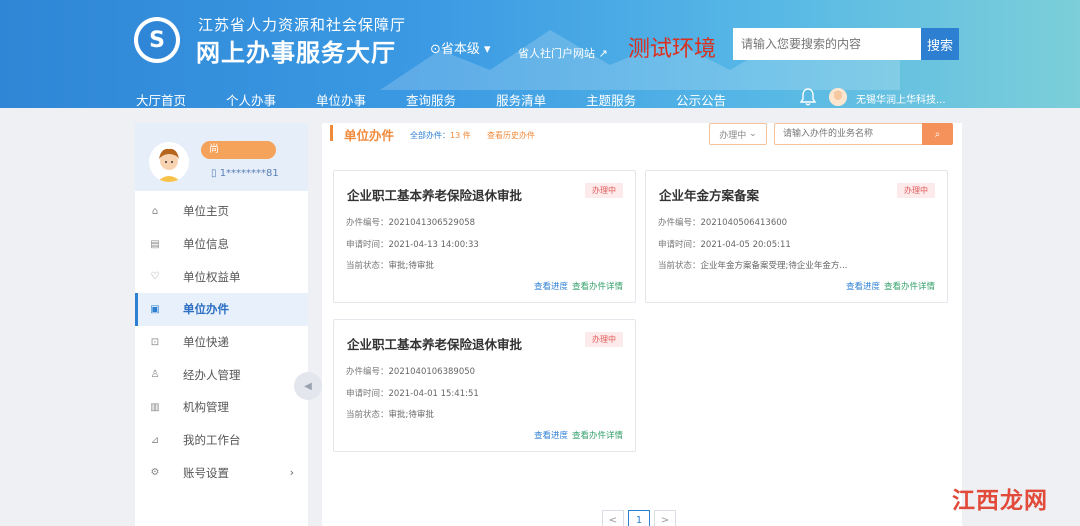 The image size is (1080, 526). What do you see at coordinates (341, 99) in the screenshot?
I see `nav-unit: 单位办事` at bounding box center [341, 99].